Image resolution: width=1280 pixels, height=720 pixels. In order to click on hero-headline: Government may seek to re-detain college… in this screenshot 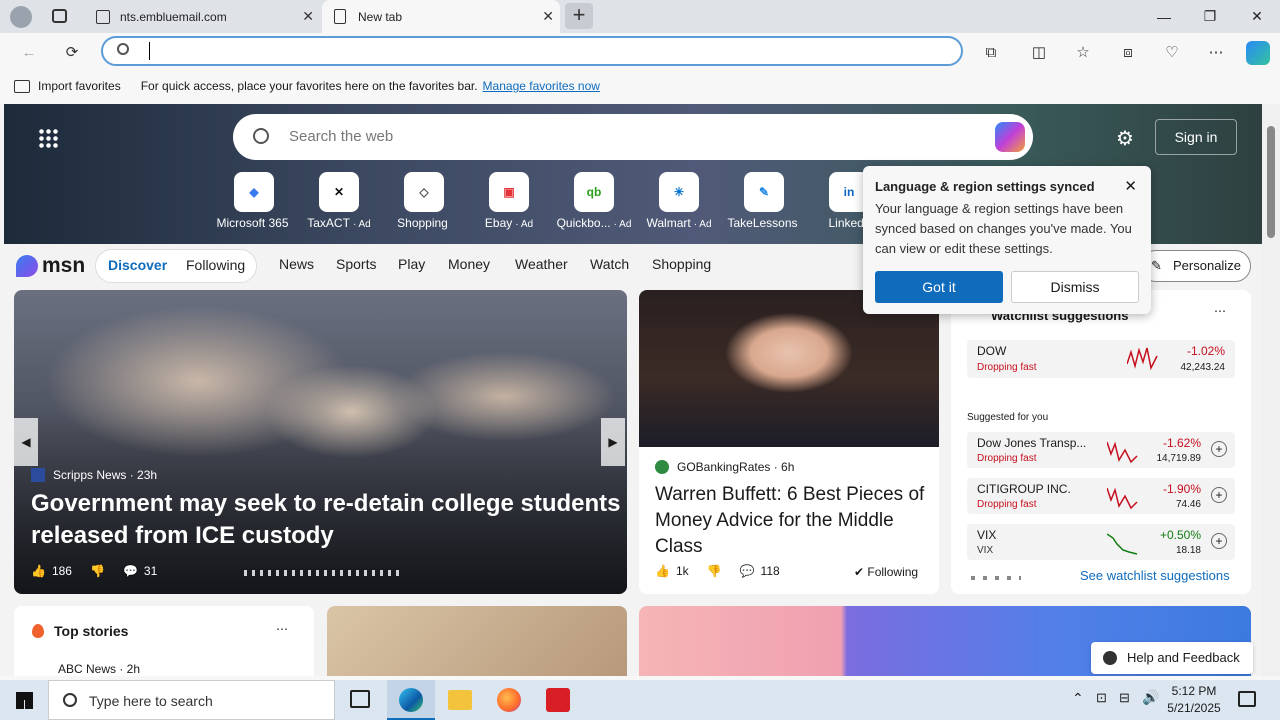, I will do `click(326, 520)`.